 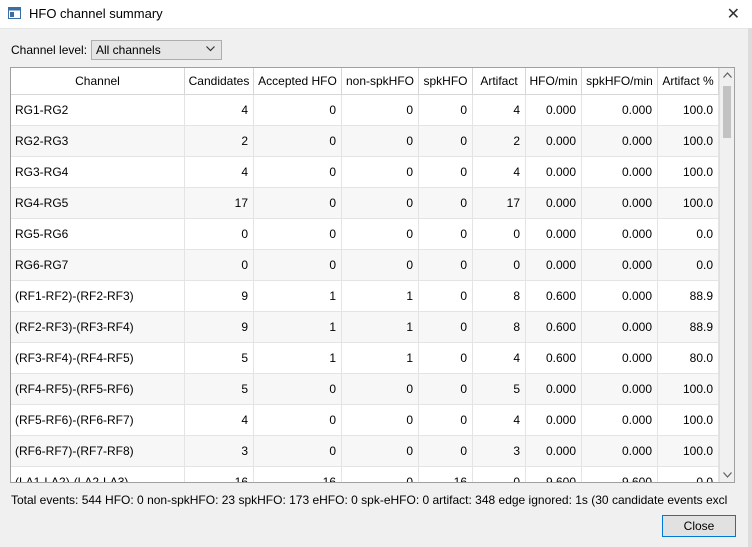 I want to click on channel-name-cell: RG5-RG6, so click(x=98, y=234).